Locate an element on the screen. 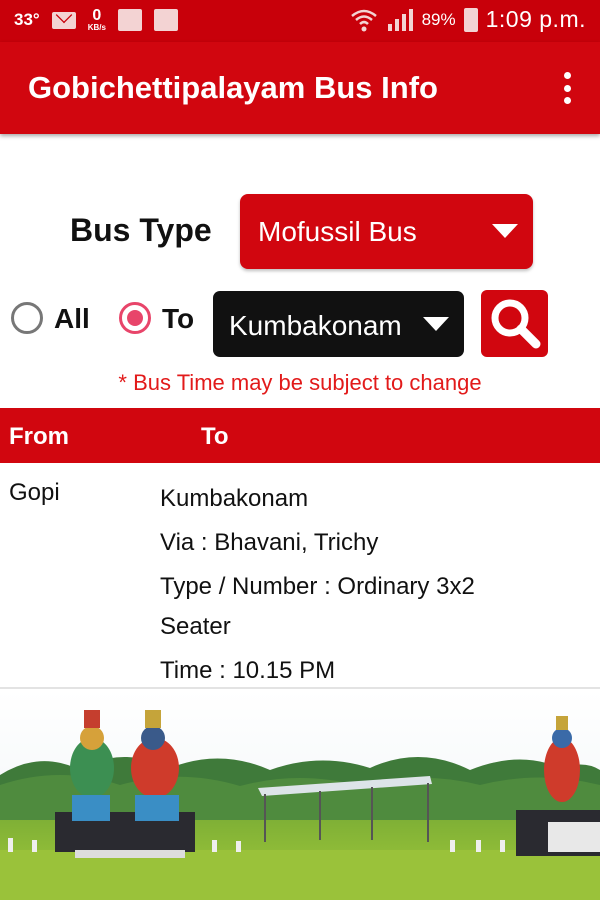 This screenshot has width=600, height=900. radio-all is located at coordinates (27, 318).